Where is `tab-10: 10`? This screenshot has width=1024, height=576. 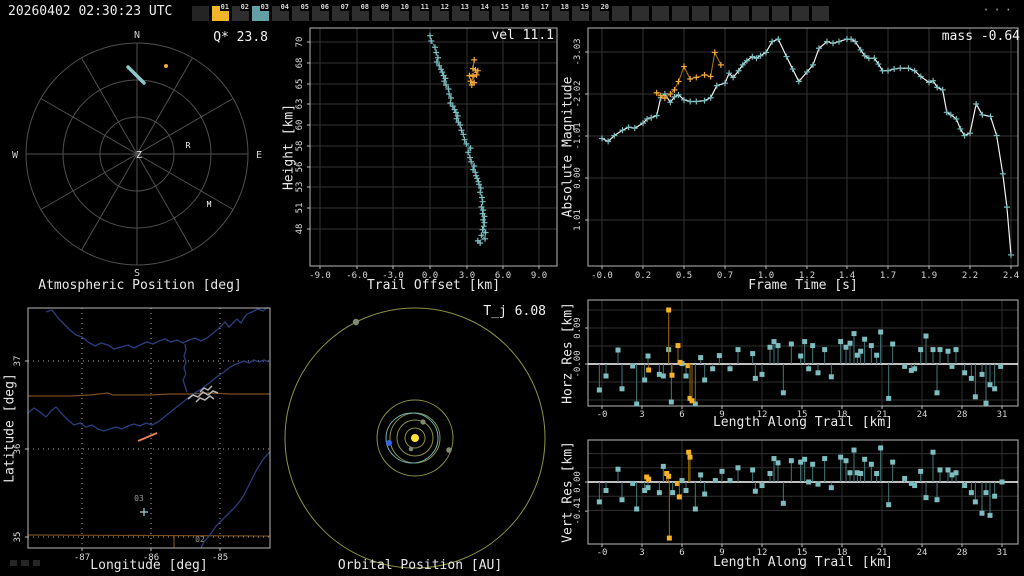 tab-10: 10 is located at coordinates (401, 12).